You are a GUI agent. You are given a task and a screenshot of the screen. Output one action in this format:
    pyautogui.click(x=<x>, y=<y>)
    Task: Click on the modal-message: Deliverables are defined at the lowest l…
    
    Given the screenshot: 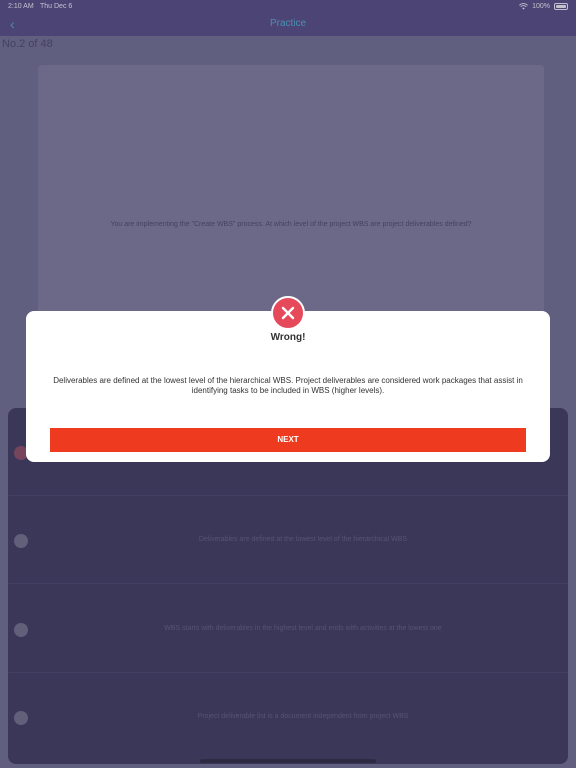 What is the action you would take?
    pyautogui.click(x=288, y=385)
    